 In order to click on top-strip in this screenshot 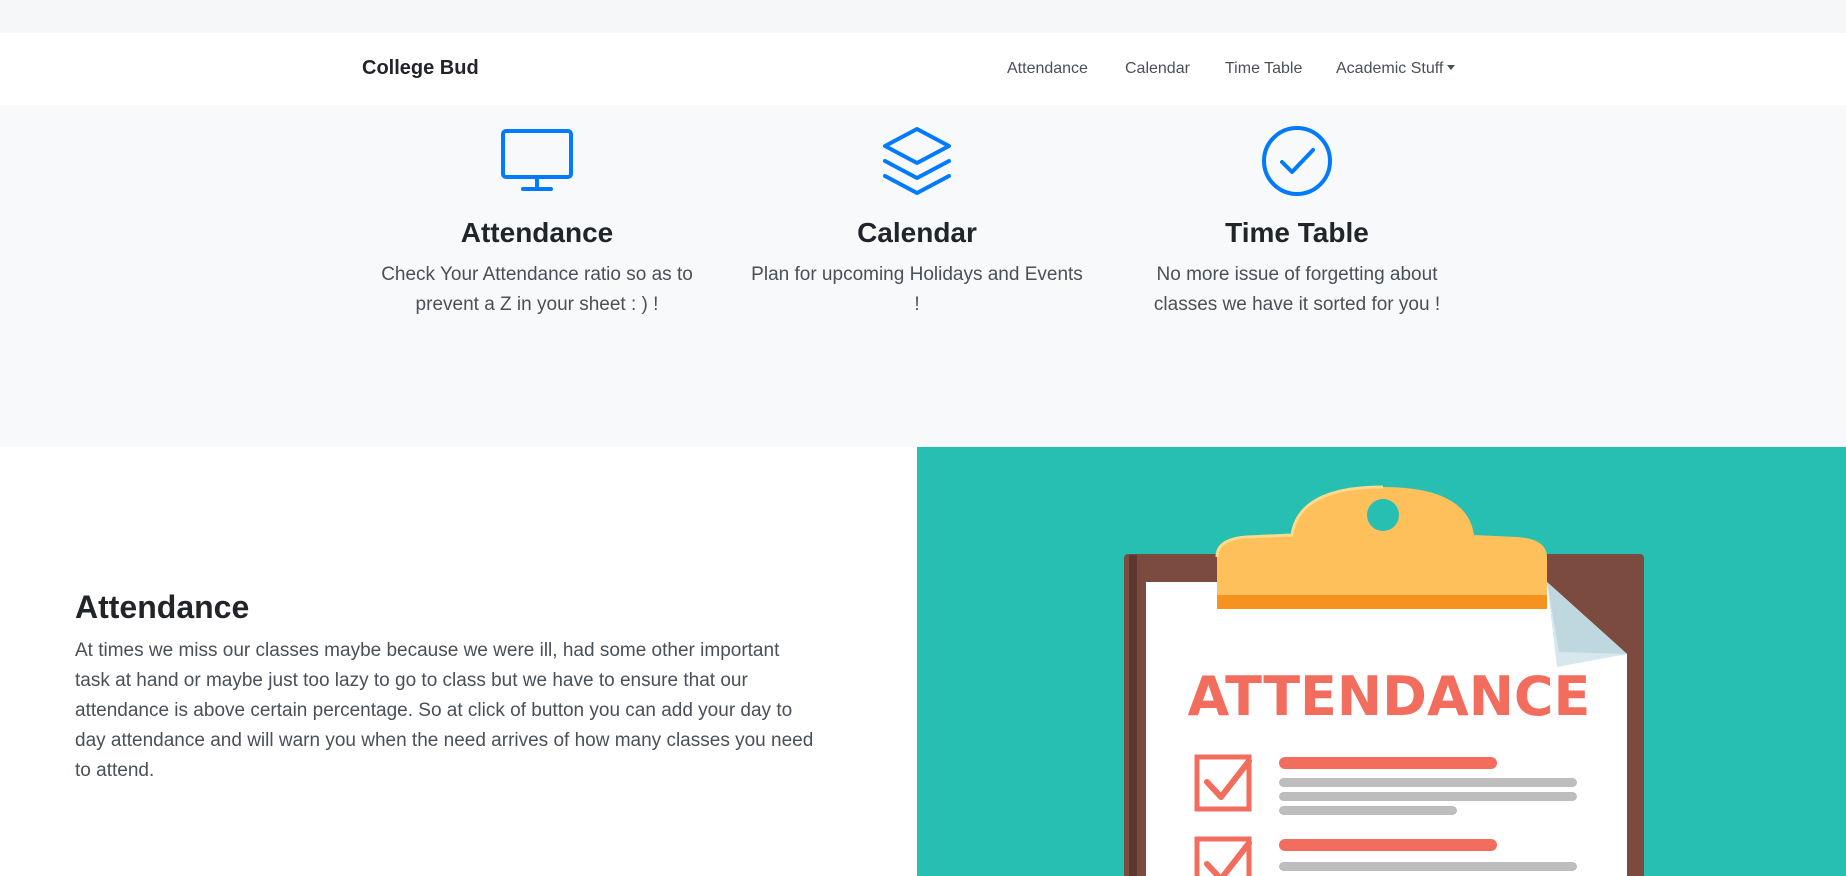, I will do `click(923, 16)`.